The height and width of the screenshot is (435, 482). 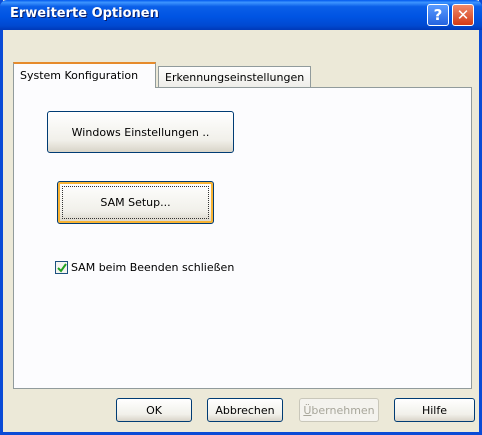 I want to click on button-label: Hilfe, so click(x=434, y=410).